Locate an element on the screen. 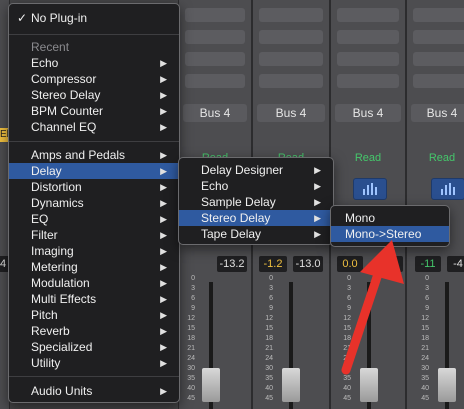 The height and width of the screenshot is (409, 464). menu-item-category: Dynamics ▶ is located at coordinates (94, 203).